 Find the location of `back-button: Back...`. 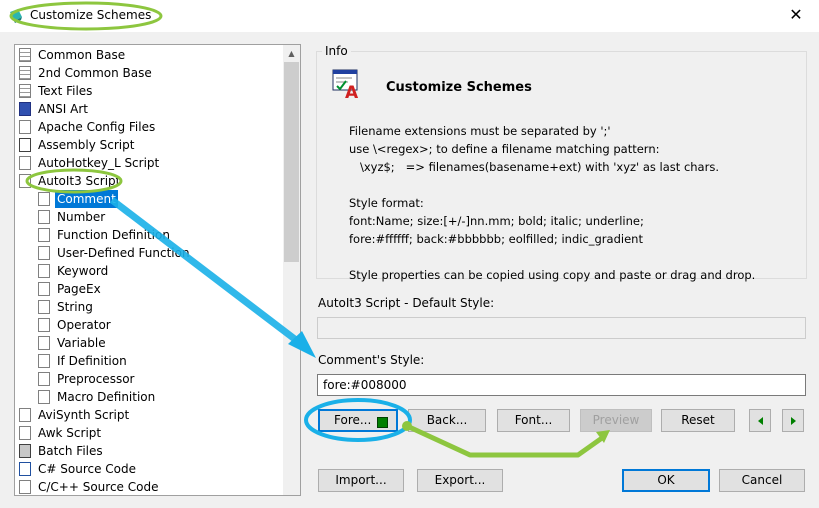

back-button: Back... is located at coordinates (447, 420).